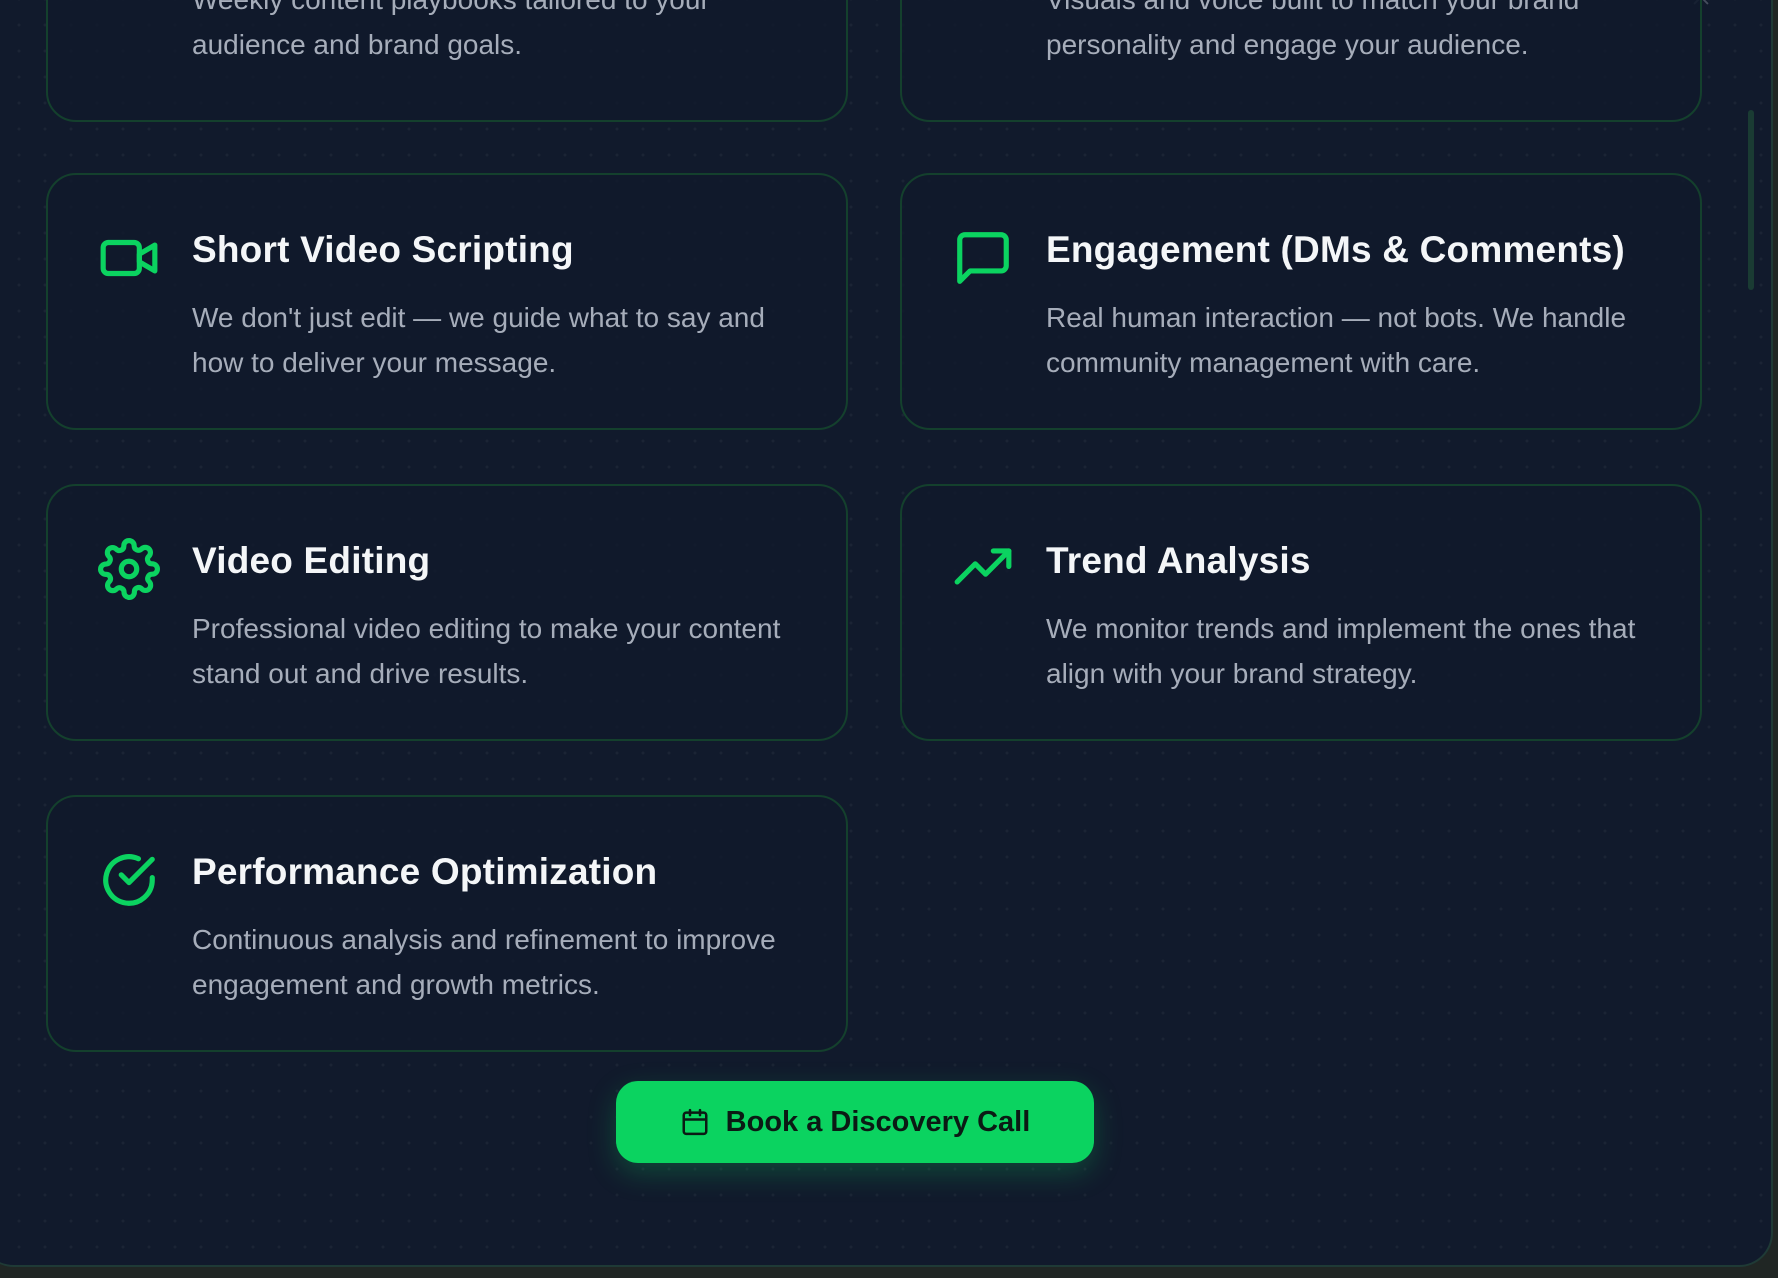  Describe the element at coordinates (425, 871) in the screenshot. I see `service-card-title: Performance Optimization` at that location.